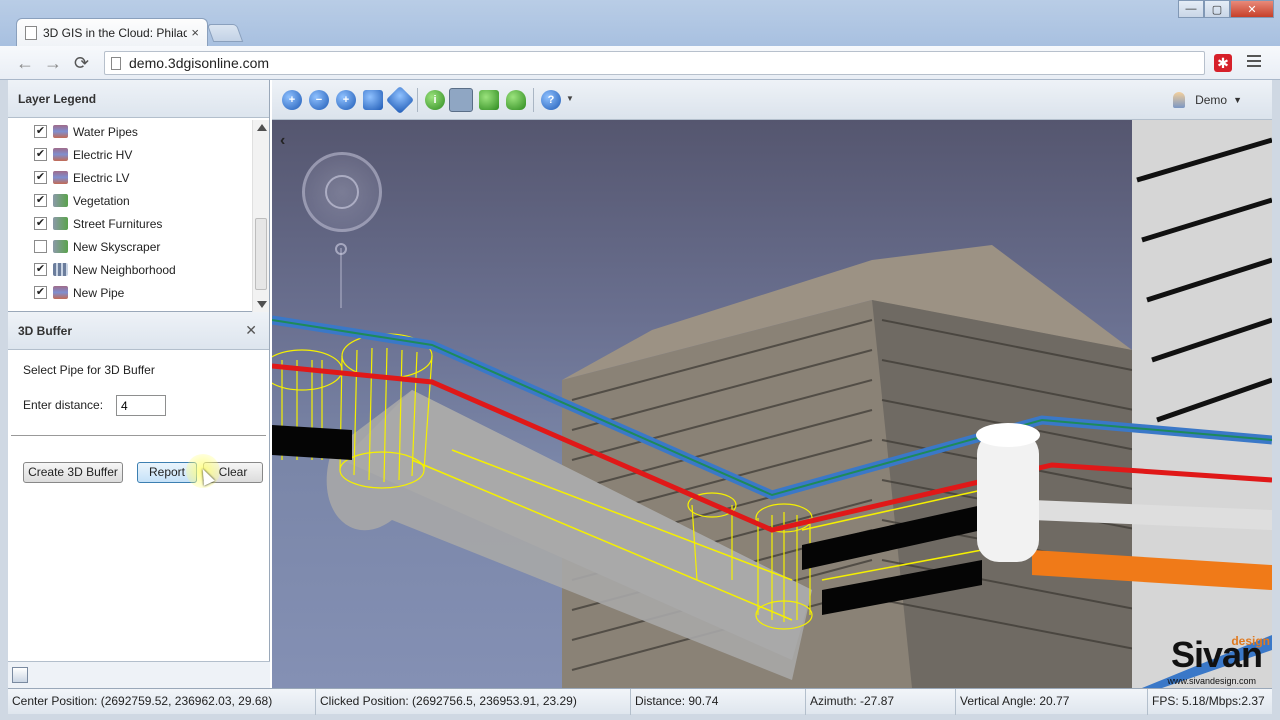  Describe the element at coordinates (1254, 62) in the screenshot. I see `browser-menu-icon` at that location.